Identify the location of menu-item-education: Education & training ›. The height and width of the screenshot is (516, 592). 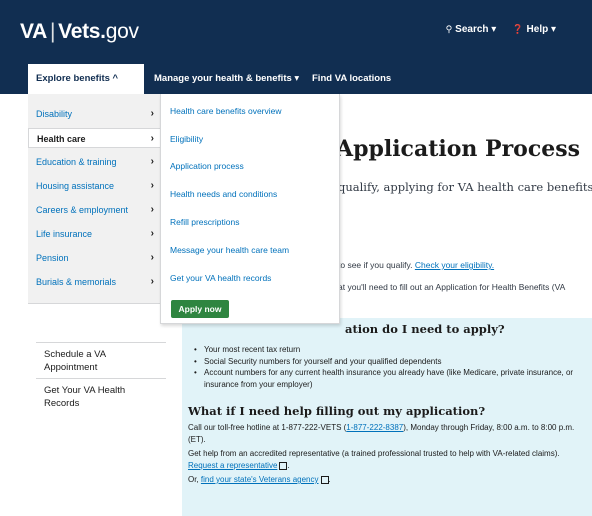
(94, 162).